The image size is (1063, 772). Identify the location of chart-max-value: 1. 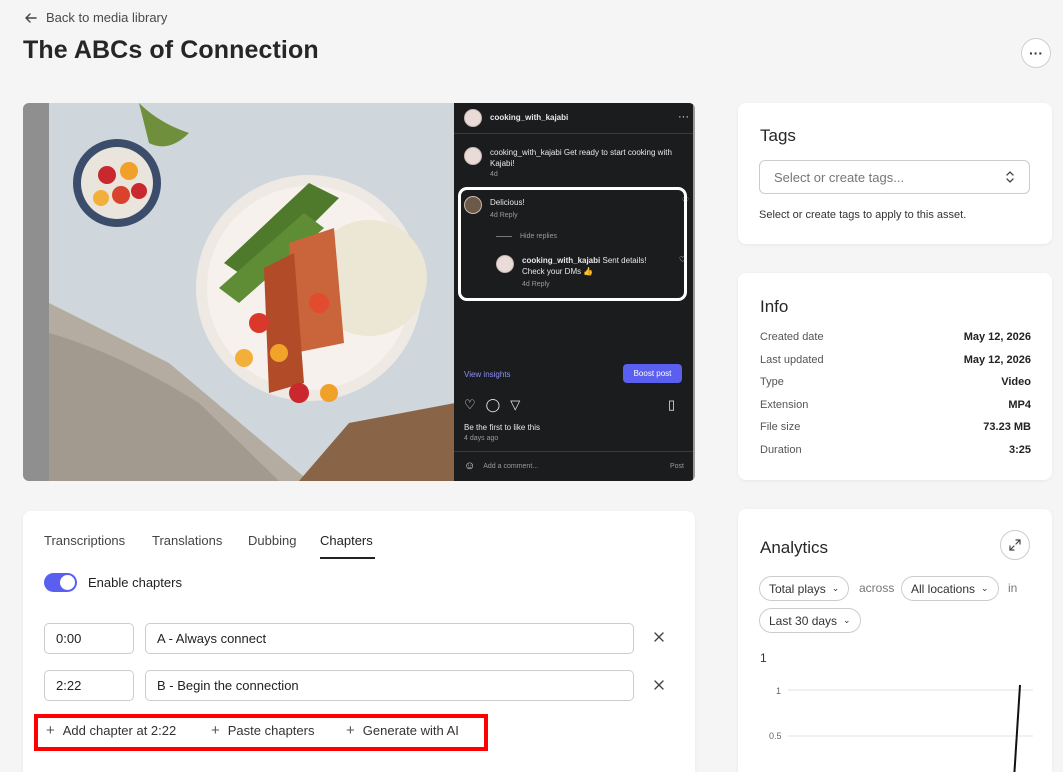
(763, 658).